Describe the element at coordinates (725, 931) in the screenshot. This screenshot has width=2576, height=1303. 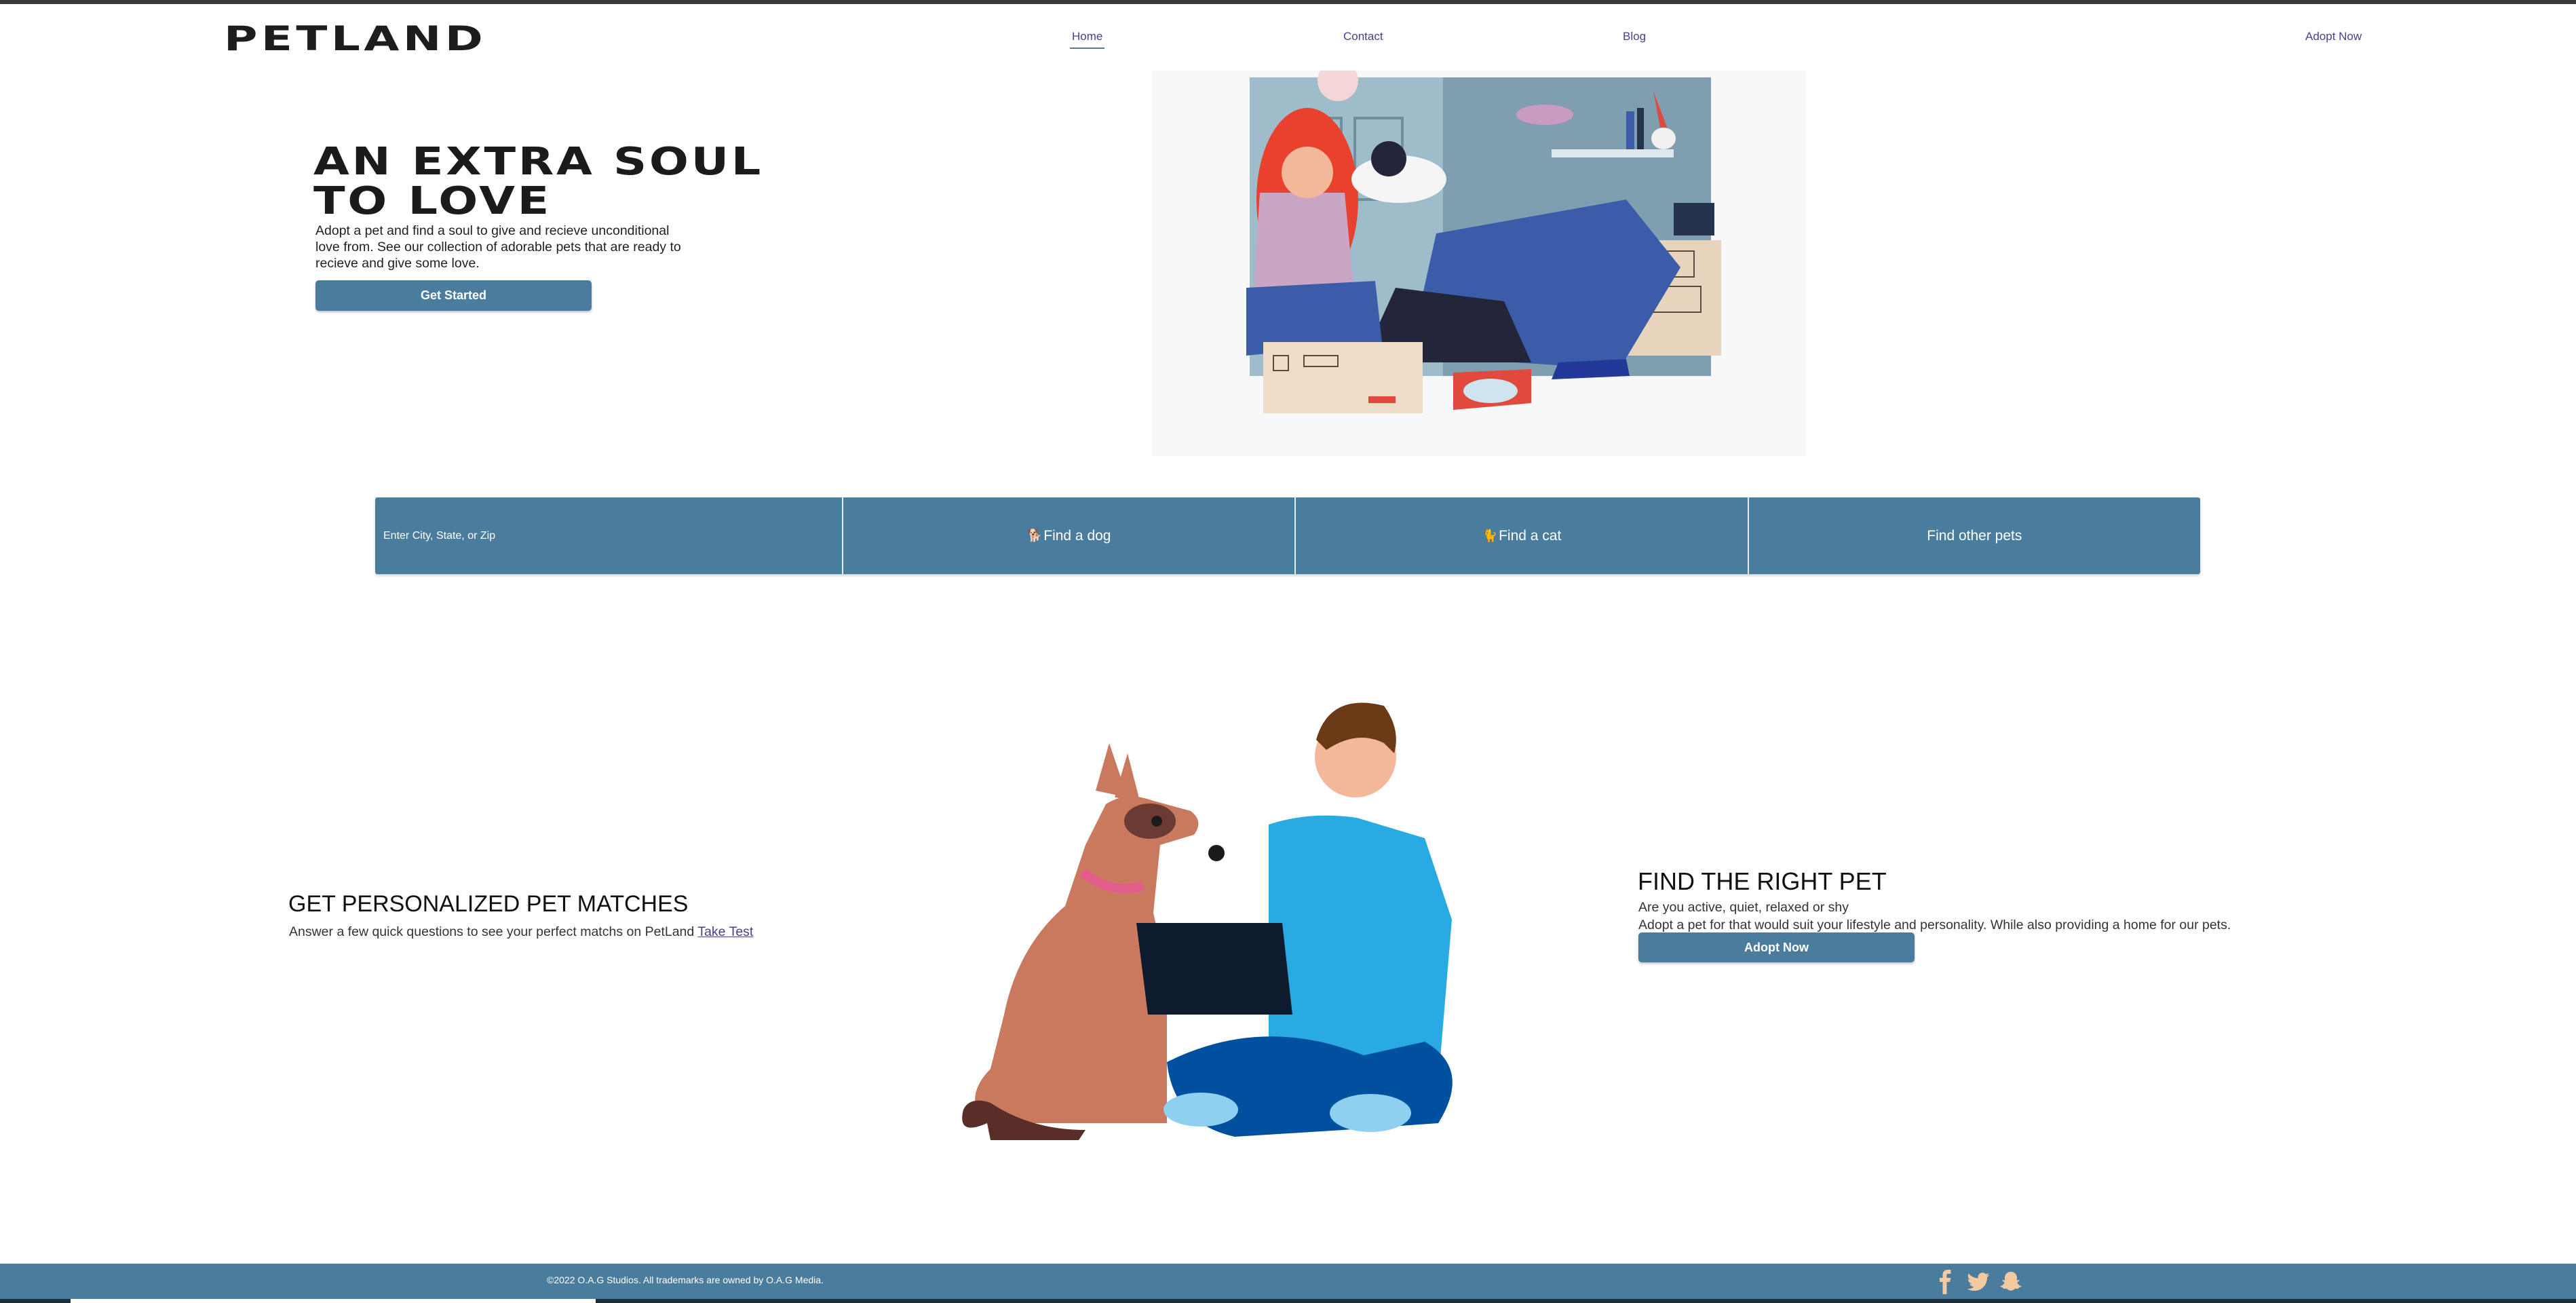
I see `take-test-link: Take Test` at that location.